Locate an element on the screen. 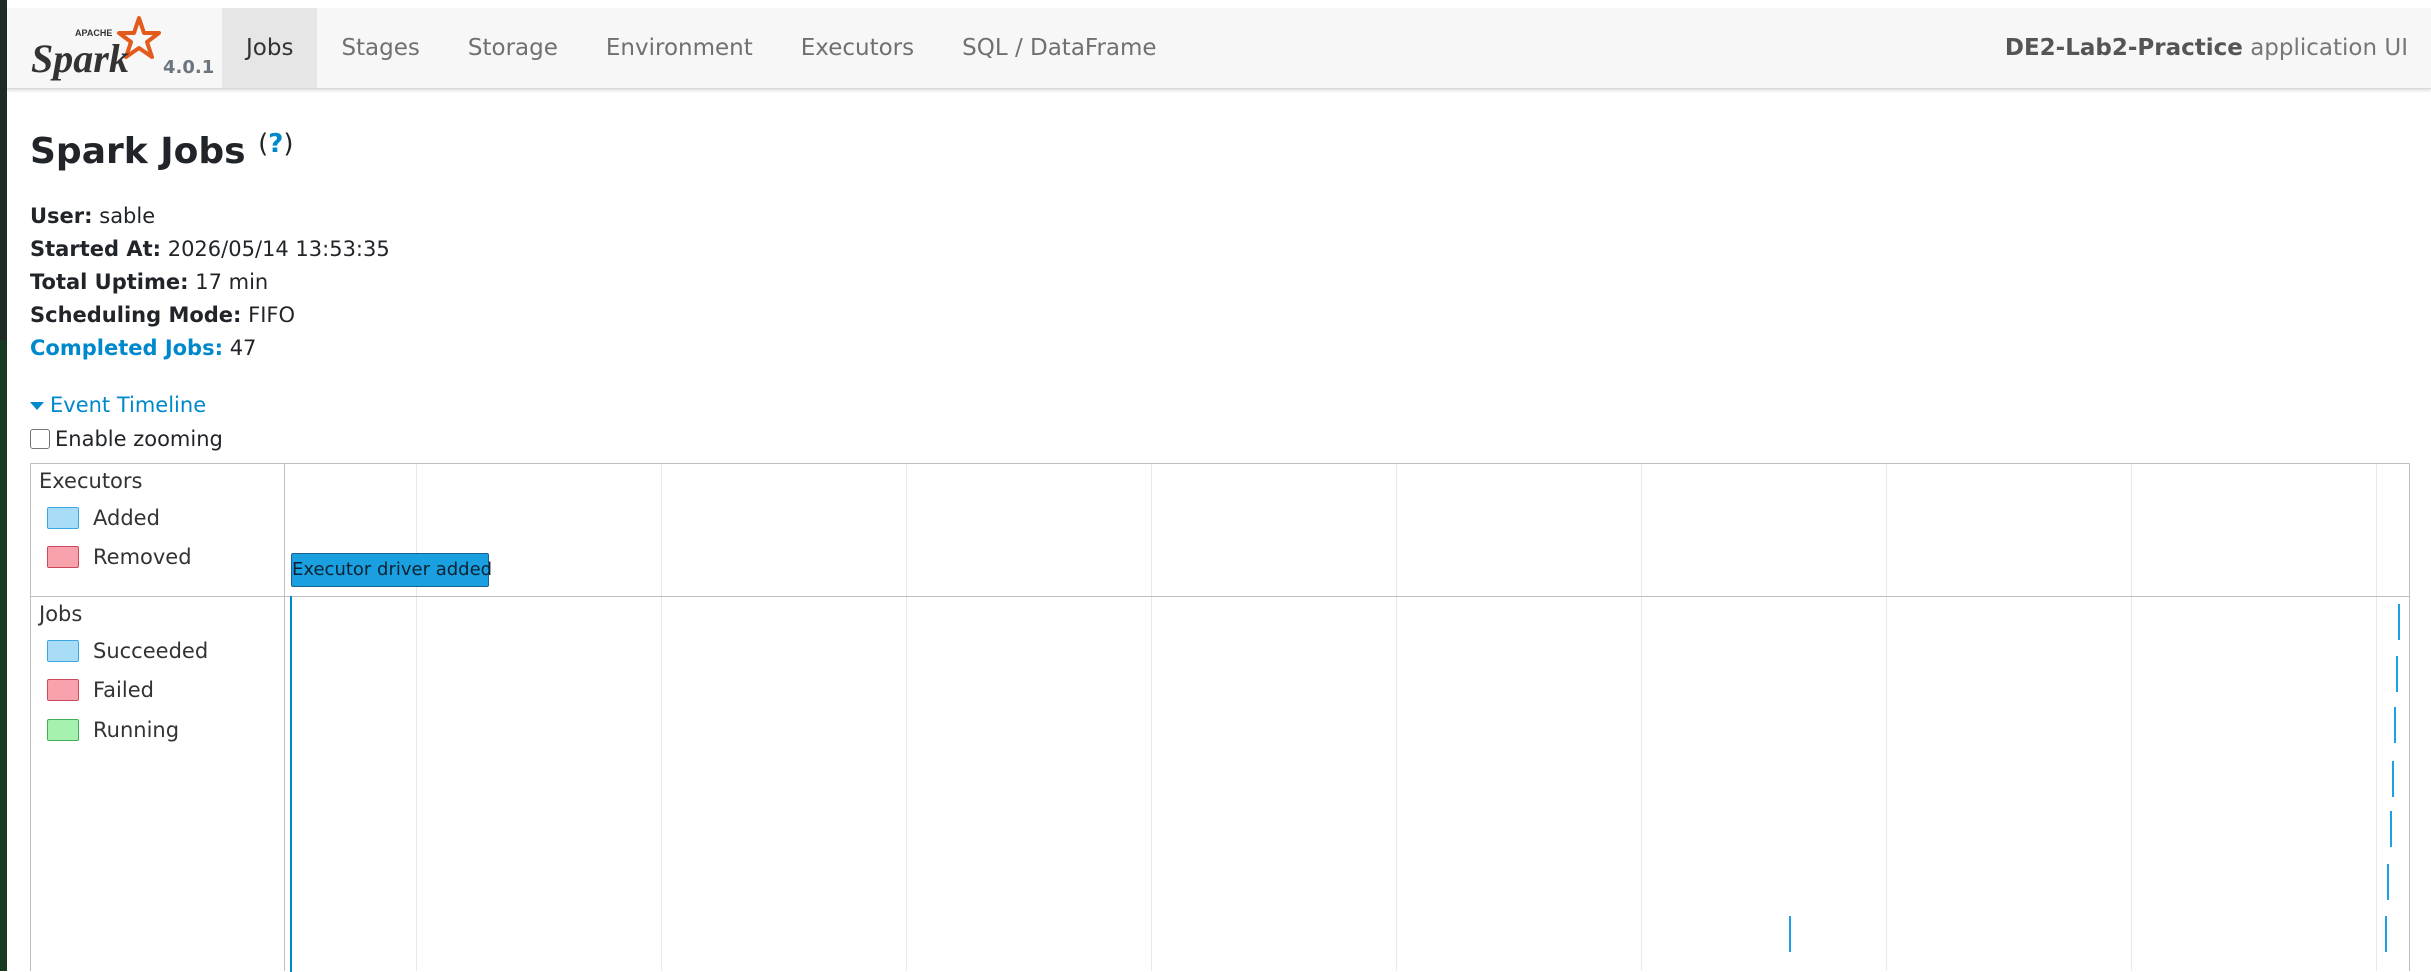 The height and width of the screenshot is (972, 2431). legend-label: Removed is located at coordinates (142, 557).